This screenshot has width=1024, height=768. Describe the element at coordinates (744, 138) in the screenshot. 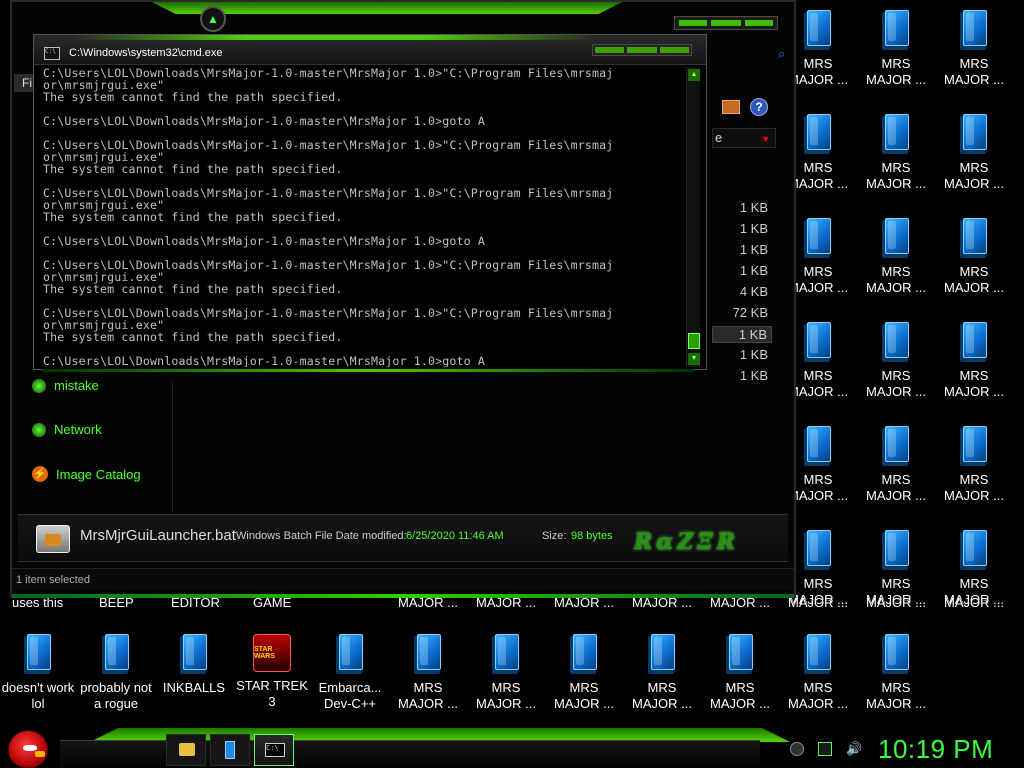

I see `sort-dropdown: e ▼` at that location.